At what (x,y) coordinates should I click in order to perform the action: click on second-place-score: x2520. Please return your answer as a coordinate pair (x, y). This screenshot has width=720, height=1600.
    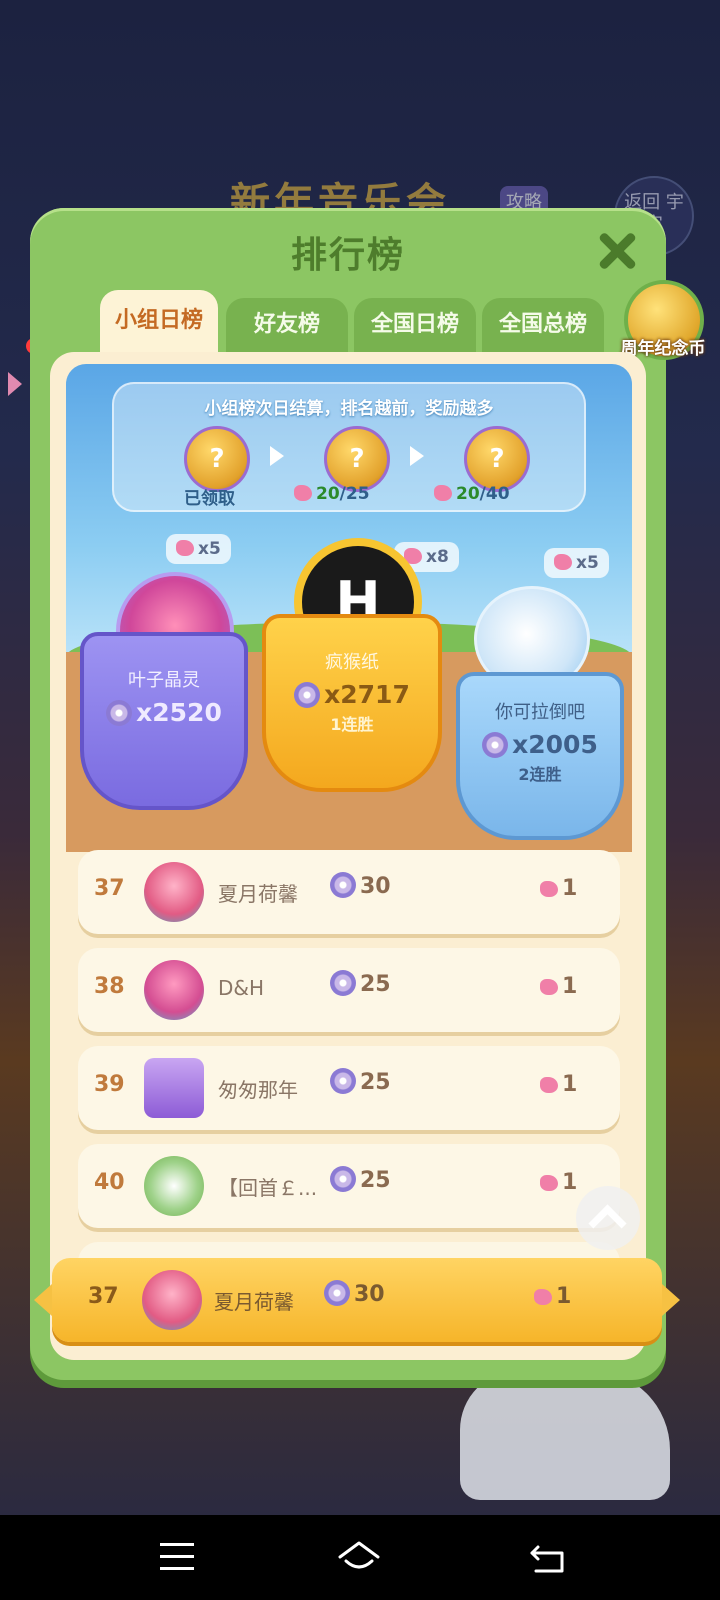
    Looking at the image, I should click on (164, 712).